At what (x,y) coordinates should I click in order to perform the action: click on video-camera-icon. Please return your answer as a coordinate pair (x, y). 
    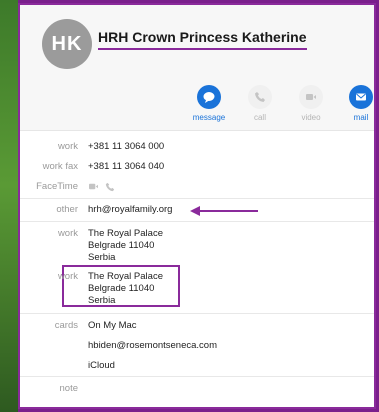
    Looking at the image, I should click on (311, 97).